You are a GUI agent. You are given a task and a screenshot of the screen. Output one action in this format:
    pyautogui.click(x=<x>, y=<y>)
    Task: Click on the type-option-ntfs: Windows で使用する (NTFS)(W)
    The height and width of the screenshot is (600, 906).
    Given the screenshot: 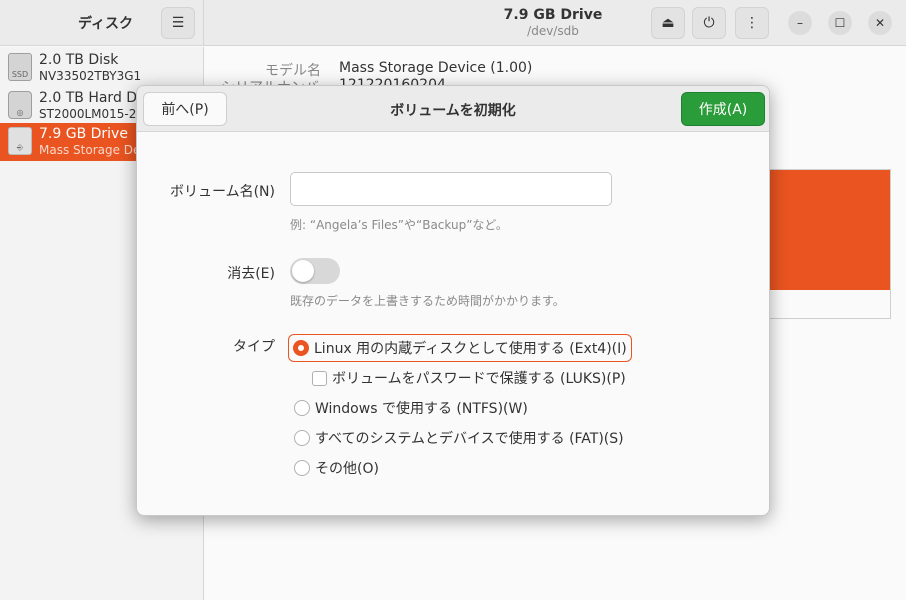 What is the action you would take?
    pyautogui.click(x=411, y=408)
    